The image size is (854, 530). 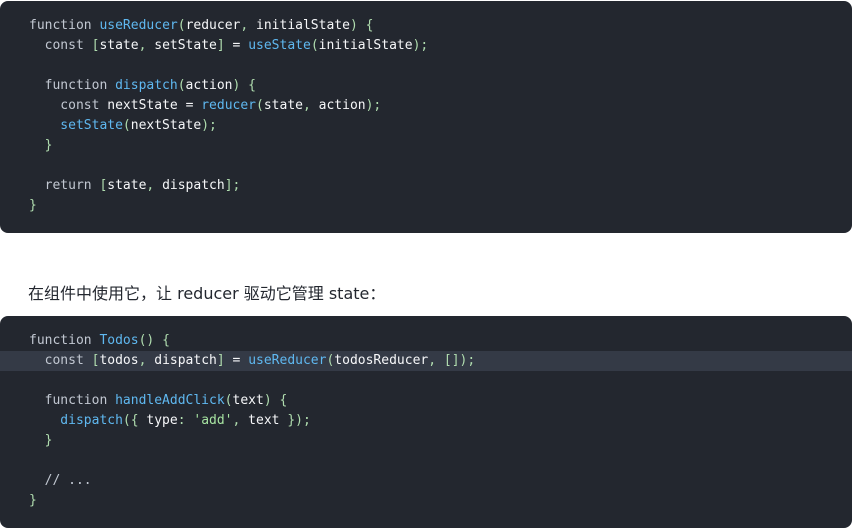 I want to click on code-token: handleAddClick, so click(x=170, y=400).